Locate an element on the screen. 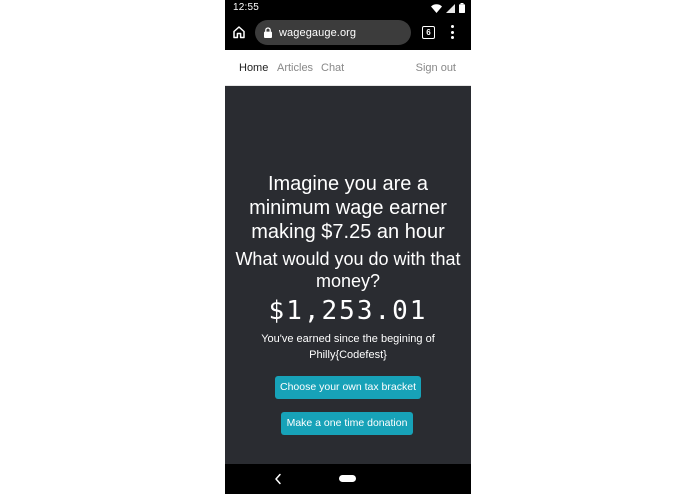 This screenshot has height=494, width=695. home-gesture-pill is located at coordinates (347, 478).